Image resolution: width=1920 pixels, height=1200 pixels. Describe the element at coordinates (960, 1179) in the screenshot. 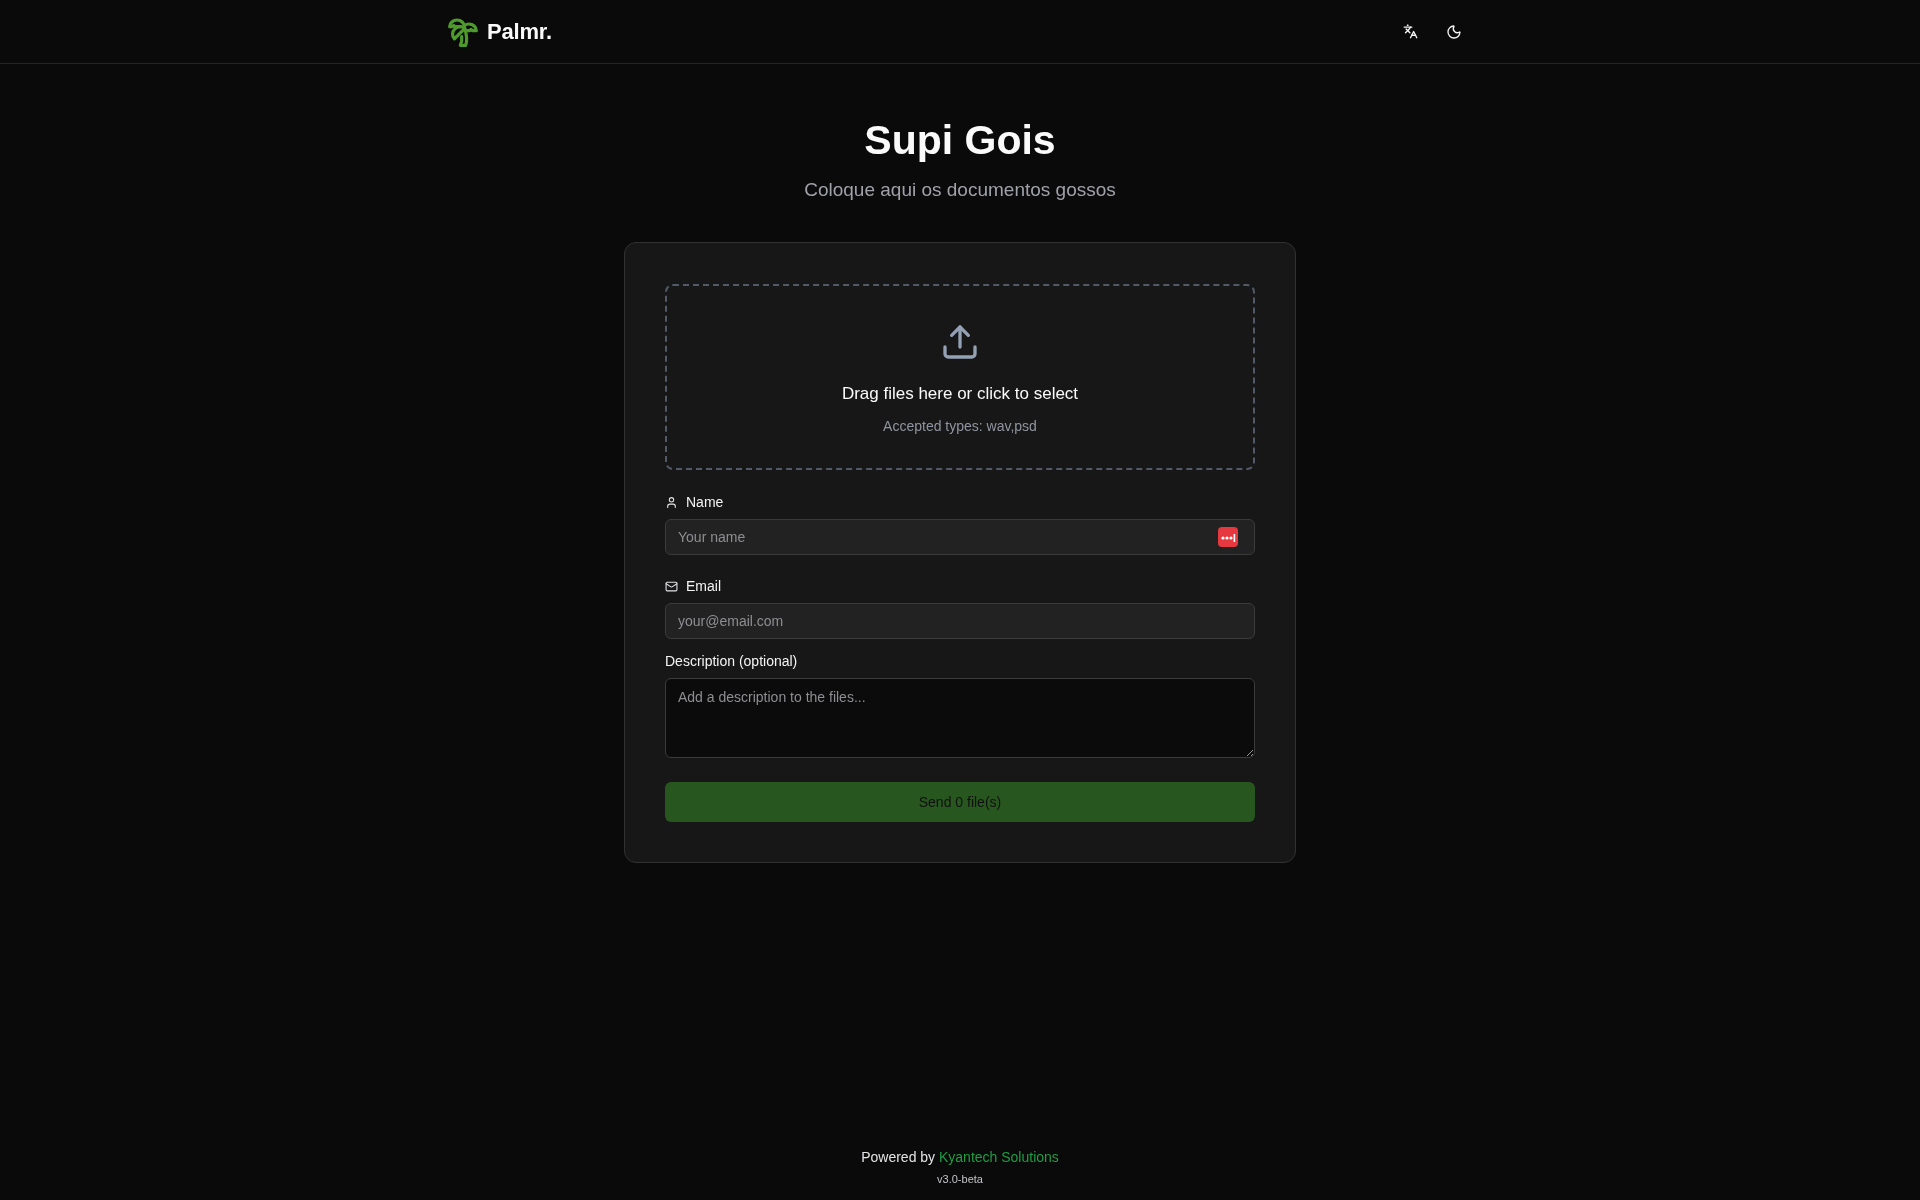

I see `version-text: v3.0-beta` at that location.